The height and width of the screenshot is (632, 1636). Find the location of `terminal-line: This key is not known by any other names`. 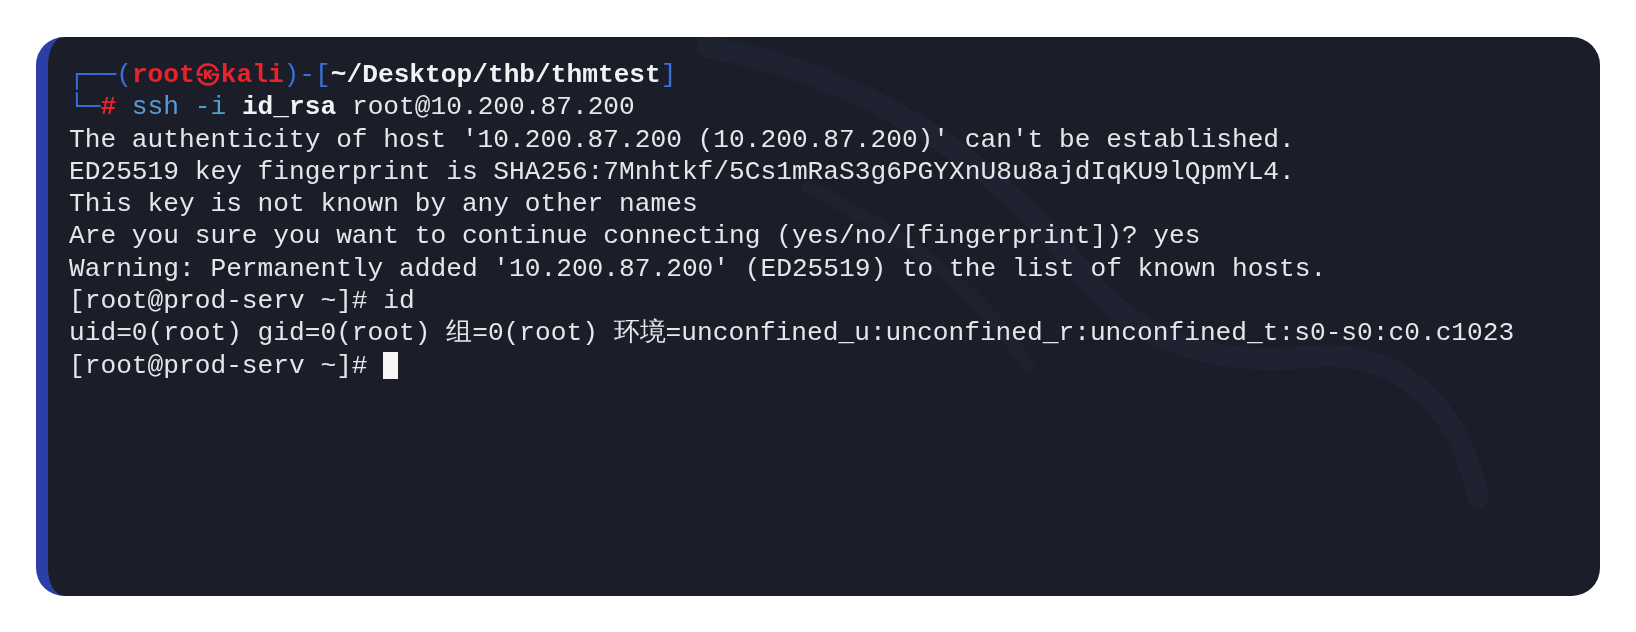

terminal-line: This key is not known by any other names is located at coordinates (383, 204).